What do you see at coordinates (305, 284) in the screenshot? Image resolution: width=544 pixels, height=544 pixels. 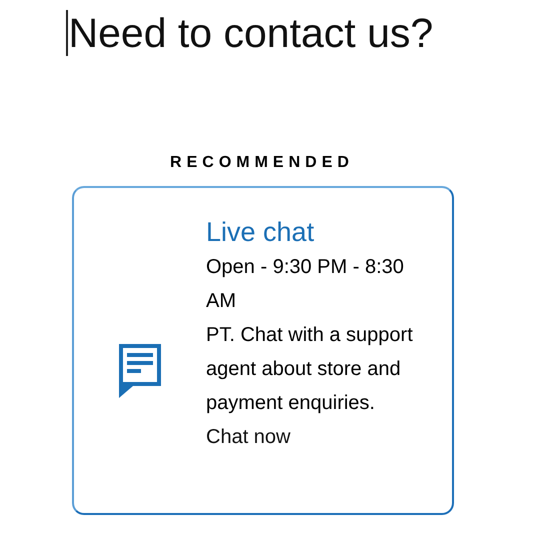 I see `opening-hours: Open - 9:30 PM - 8:30 AM` at bounding box center [305, 284].